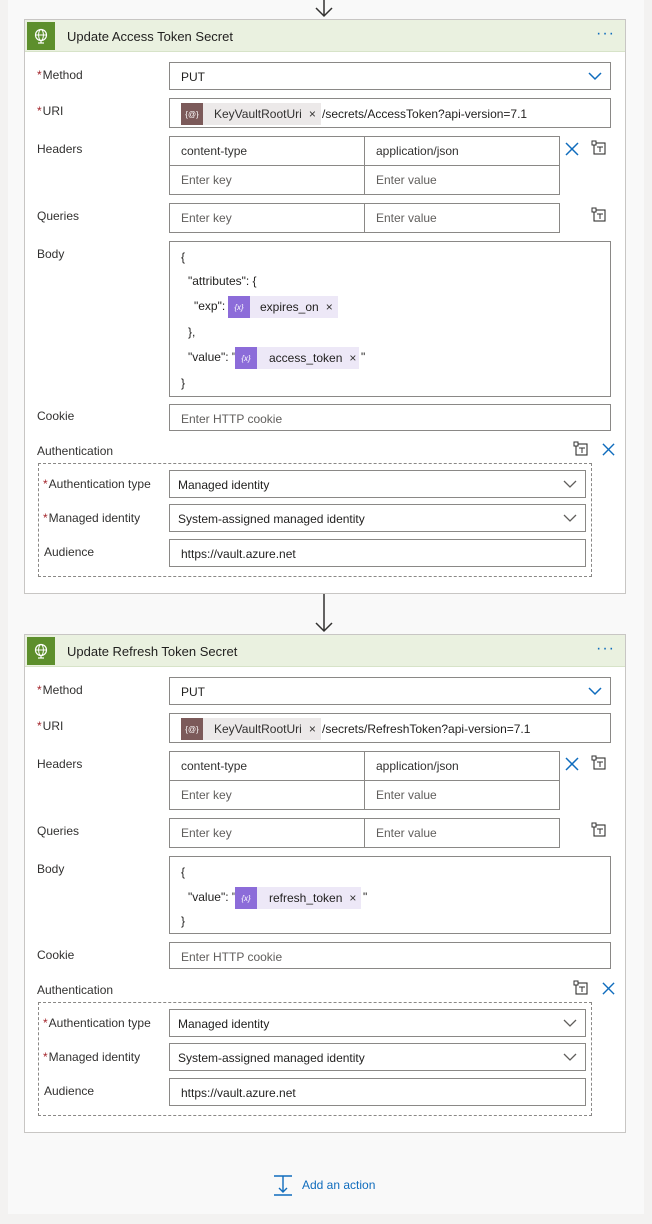 The width and height of the screenshot is (652, 1224). Describe the element at coordinates (224, 485) in the screenshot. I see `authentication-type-value: Managed identity` at that location.